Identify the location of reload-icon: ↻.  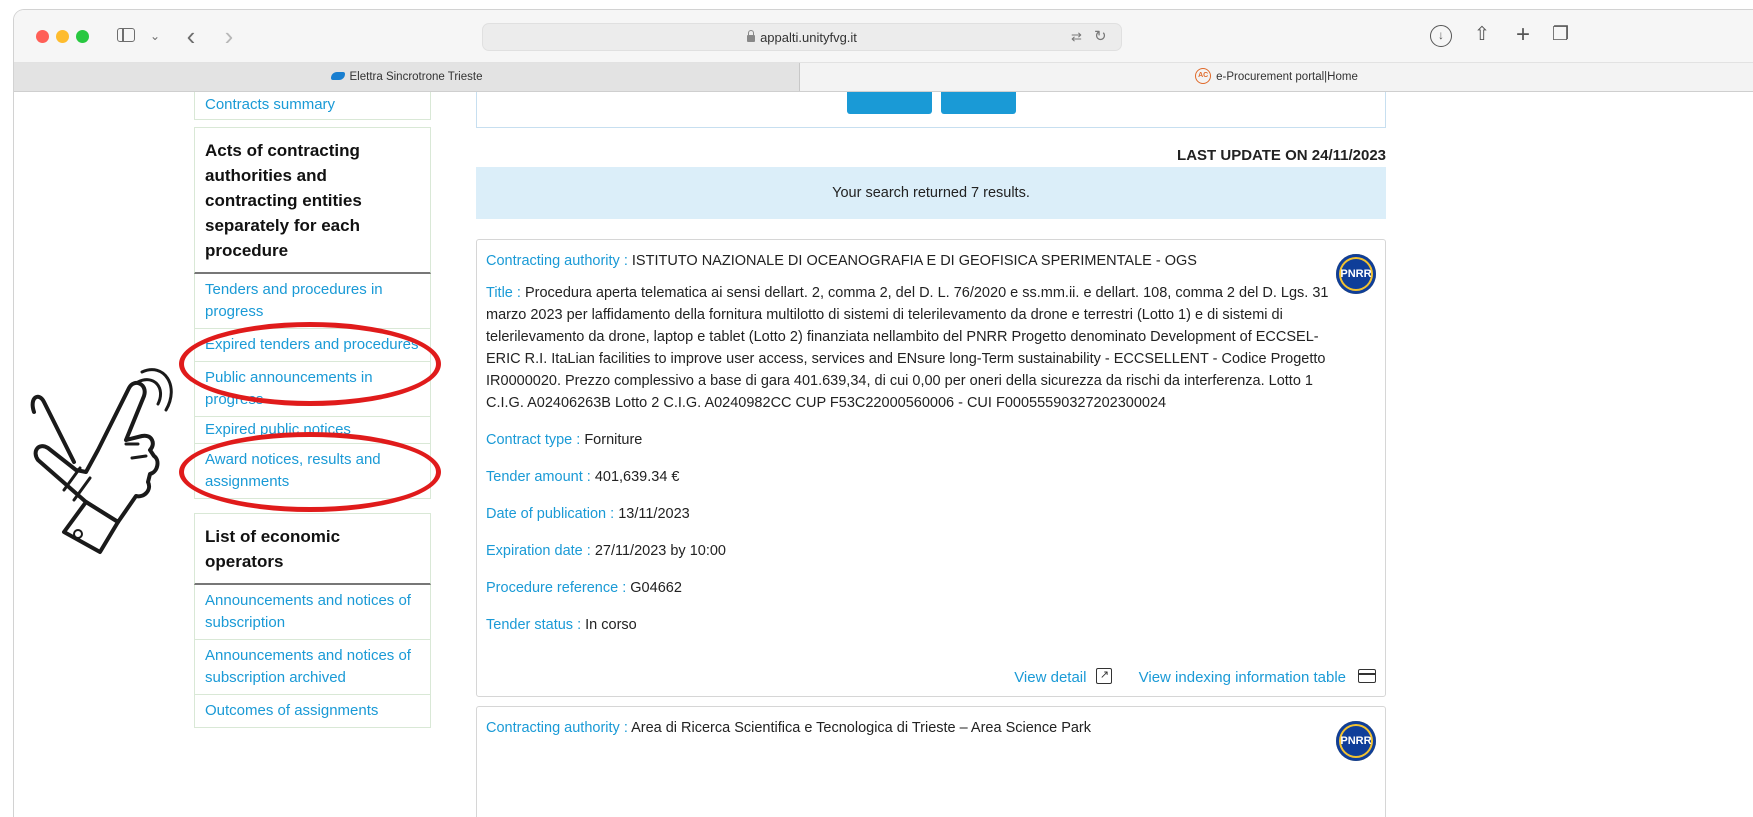
(1100, 36).